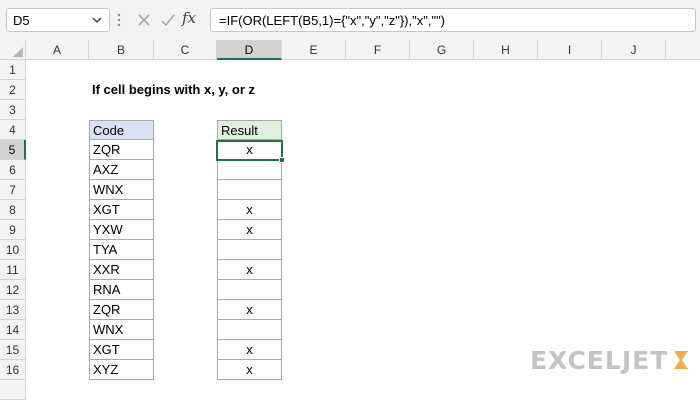  Describe the element at coordinates (13, 230) in the screenshot. I see `row-header-9: 9` at that location.